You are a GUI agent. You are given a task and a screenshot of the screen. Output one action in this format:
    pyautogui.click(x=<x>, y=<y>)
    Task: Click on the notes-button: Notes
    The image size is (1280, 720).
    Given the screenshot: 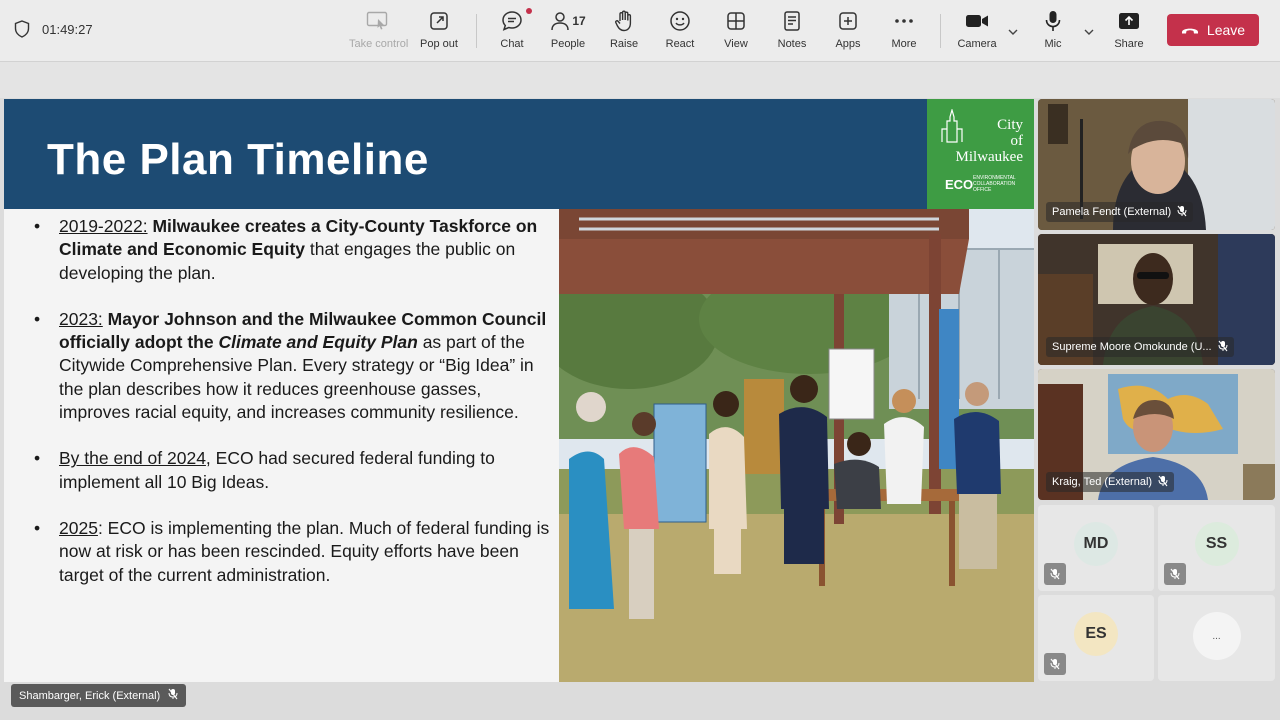 What is the action you would take?
    pyautogui.click(x=792, y=32)
    